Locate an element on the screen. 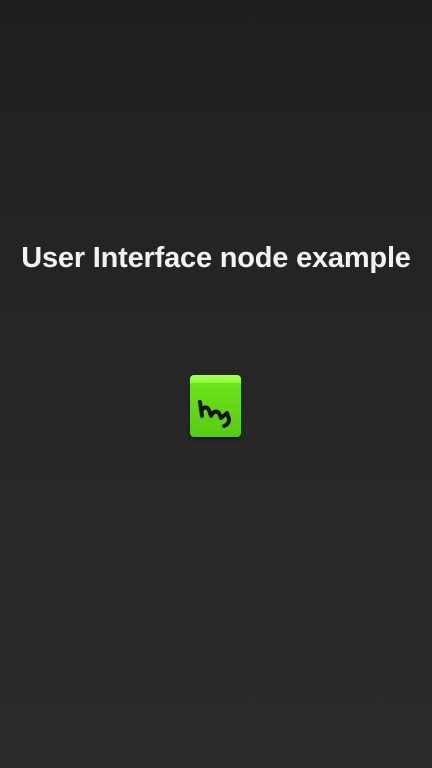 Image resolution: width=432 pixels, height=768 pixels. hy-cube-logo-icon is located at coordinates (215, 406).